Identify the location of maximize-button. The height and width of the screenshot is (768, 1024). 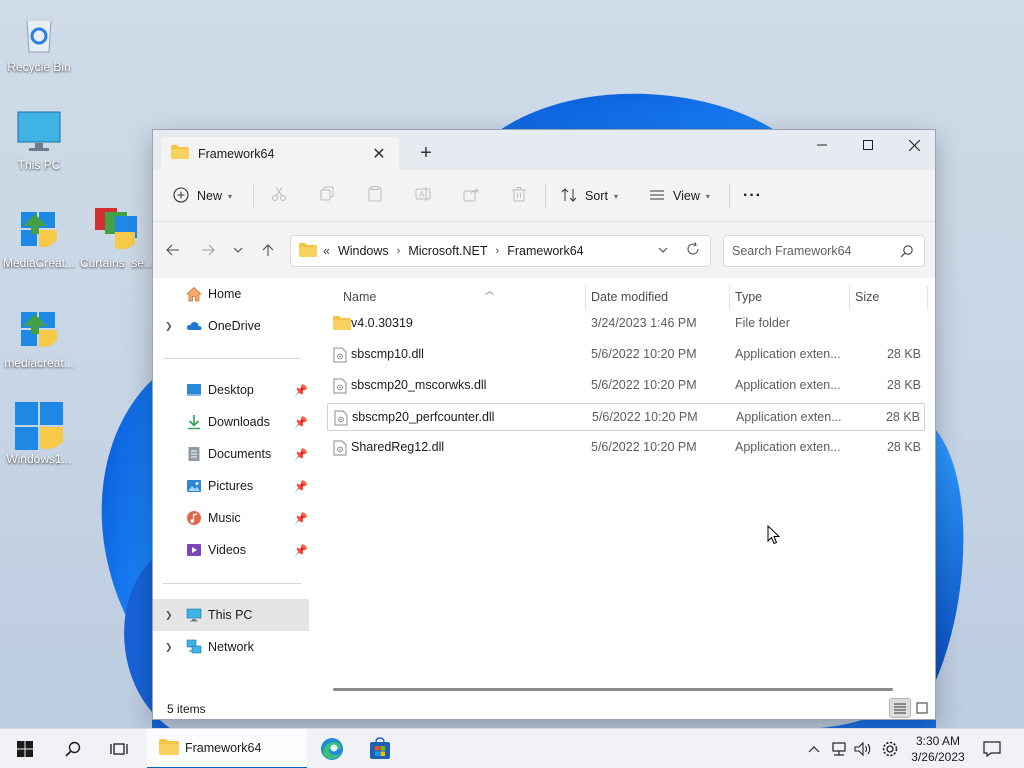
(868, 145).